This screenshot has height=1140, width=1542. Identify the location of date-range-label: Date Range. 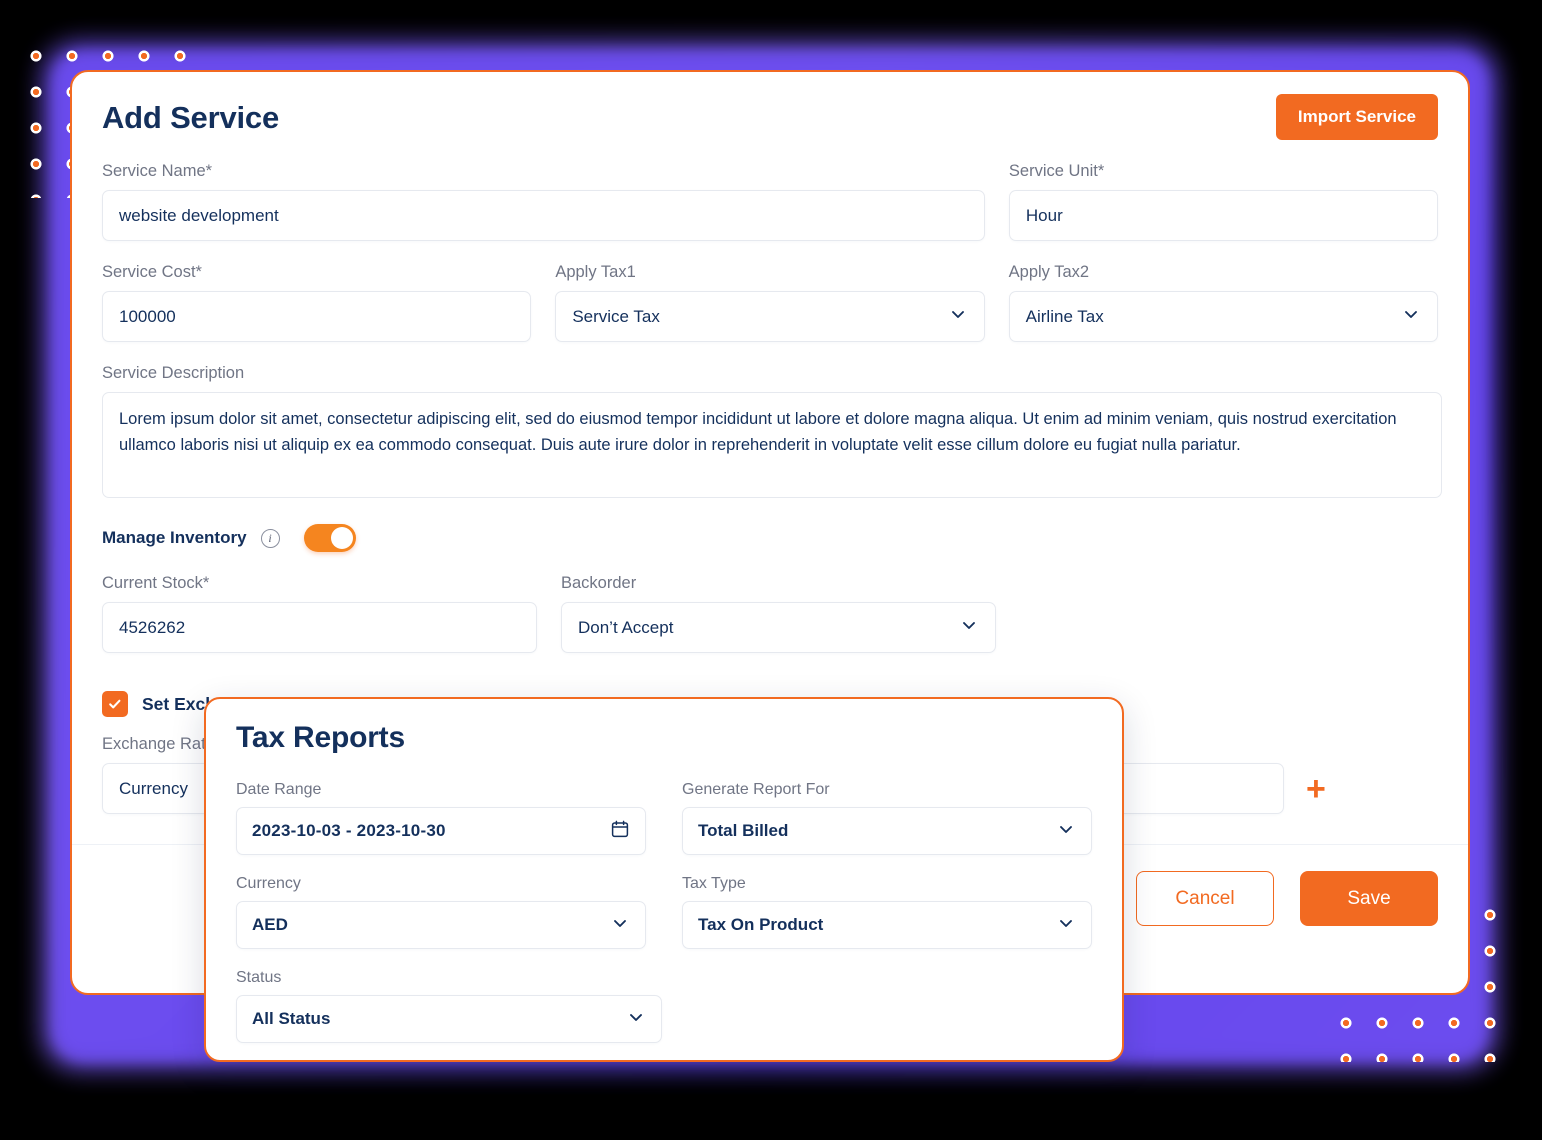
(279, 789).